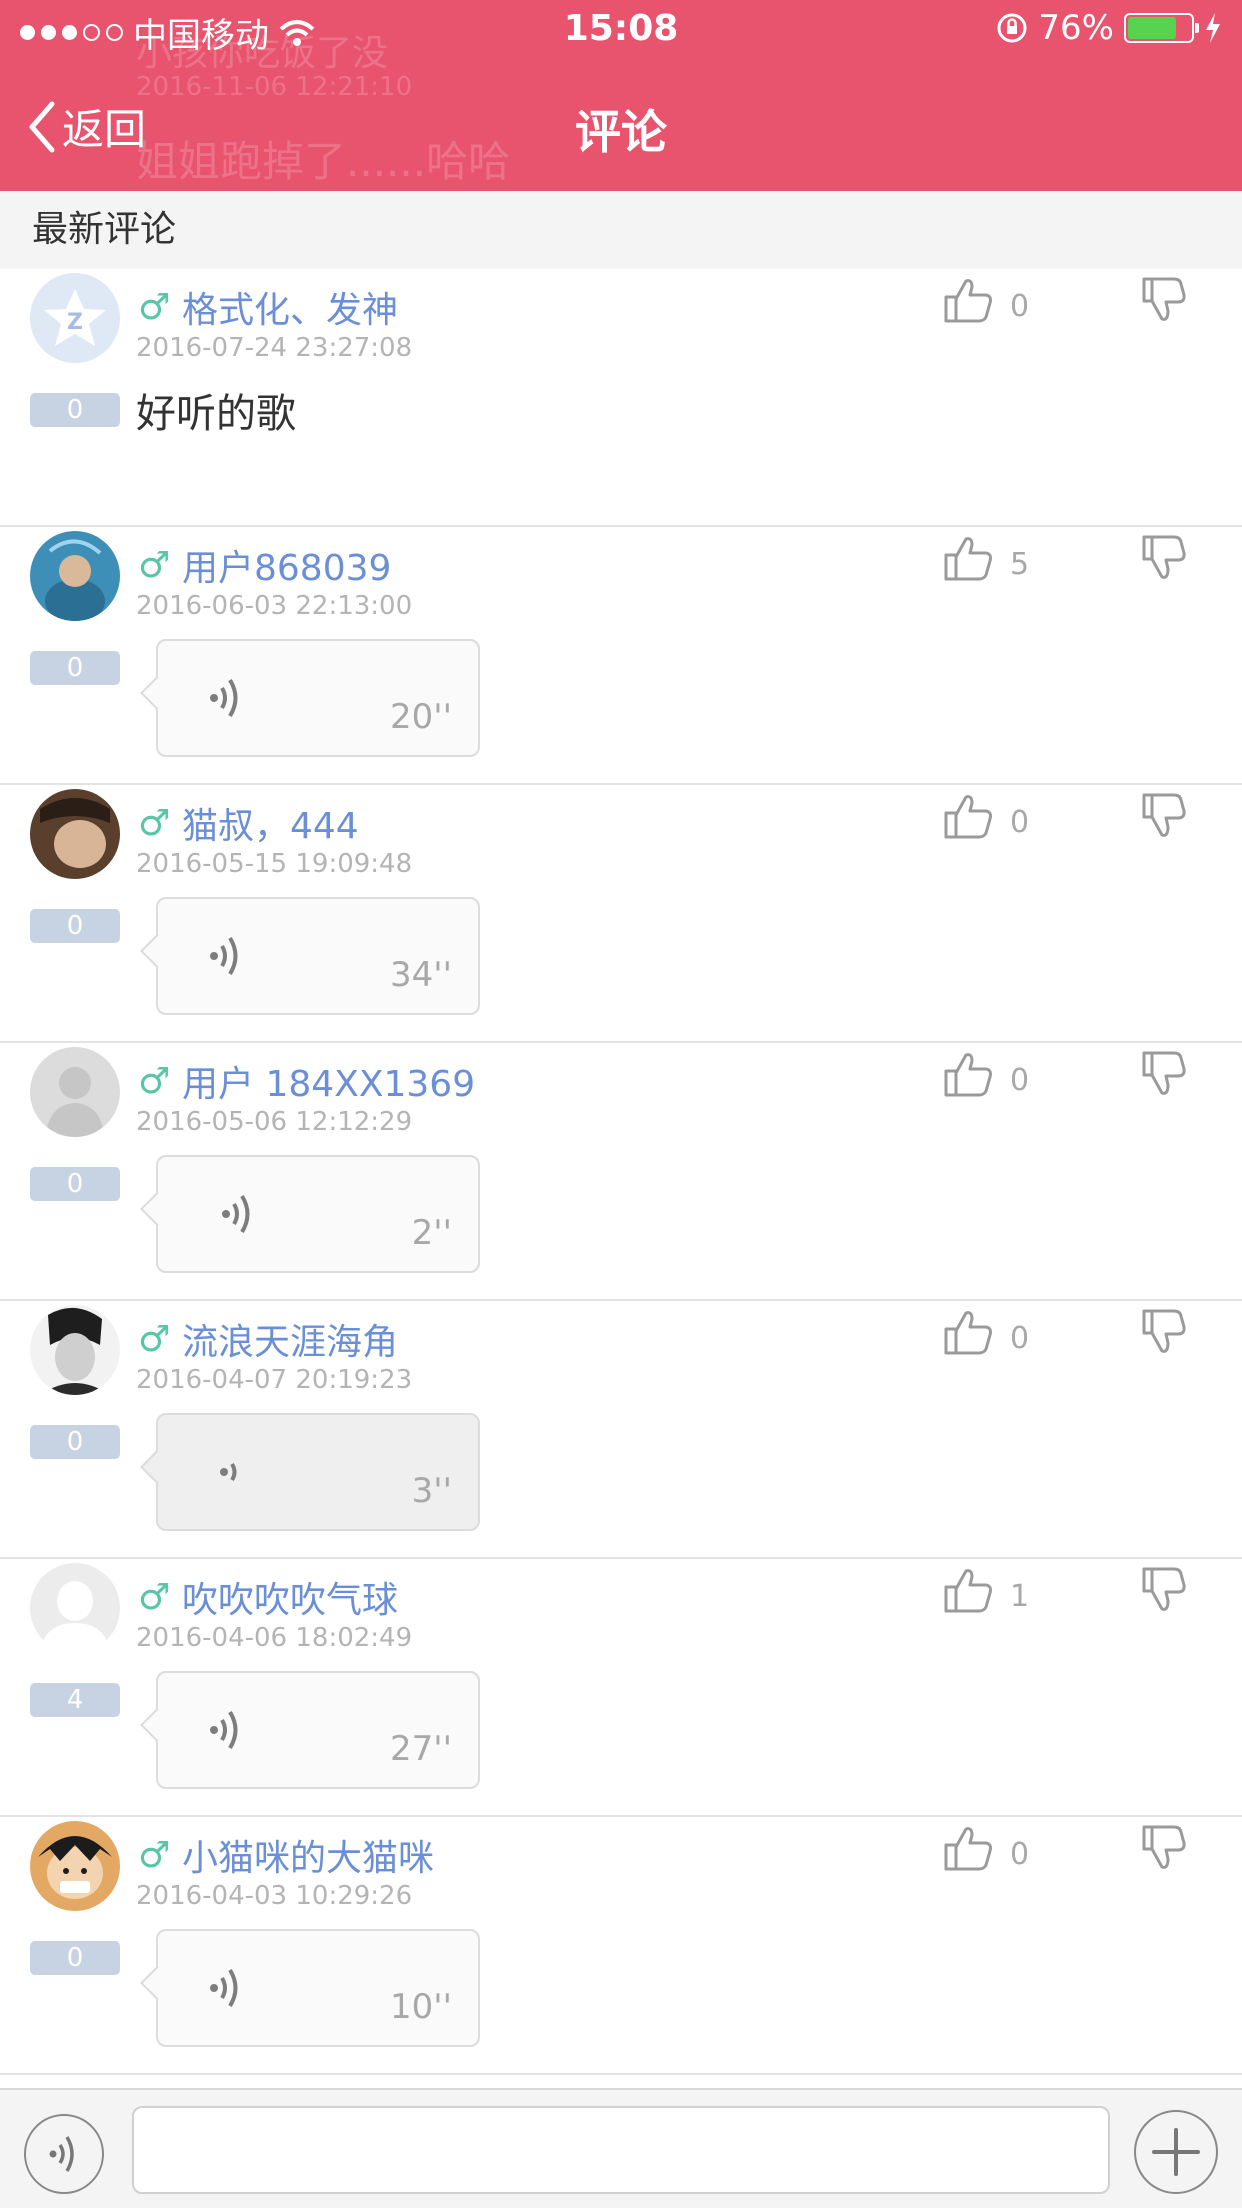  What do you see at coordinates (216, 414) in the screenshot?
I see `comment-text: 好听的歌` at bounding box center [216, 414].